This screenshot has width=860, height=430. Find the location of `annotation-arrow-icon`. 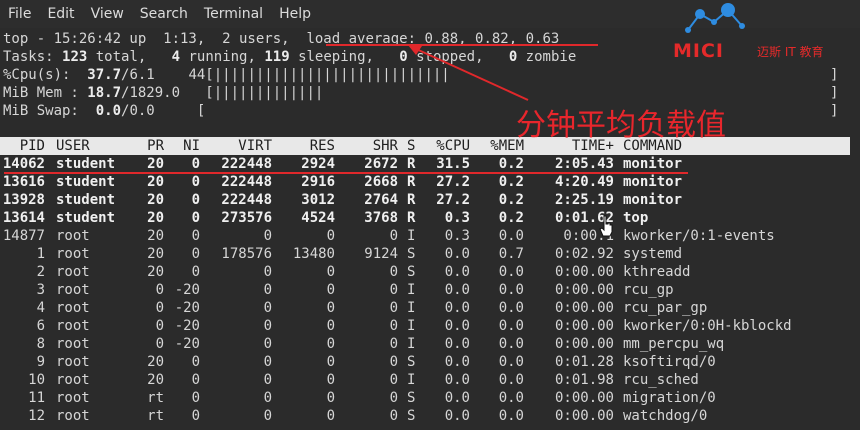

annotation-arrow-icon is located at coordinates (468, 73).